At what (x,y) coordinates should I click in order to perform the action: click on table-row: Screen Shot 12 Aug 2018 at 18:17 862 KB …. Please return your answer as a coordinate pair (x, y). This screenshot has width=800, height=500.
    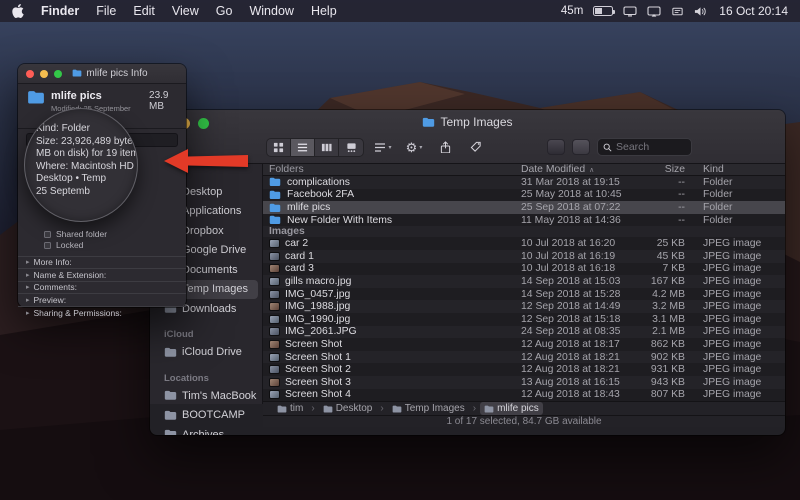
    Looking at the image, I should click on (524, 344).